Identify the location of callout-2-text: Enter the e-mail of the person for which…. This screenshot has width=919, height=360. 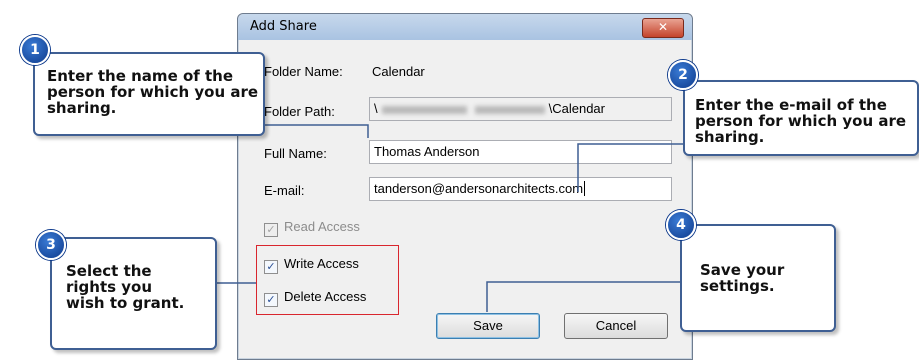
(801, 121).